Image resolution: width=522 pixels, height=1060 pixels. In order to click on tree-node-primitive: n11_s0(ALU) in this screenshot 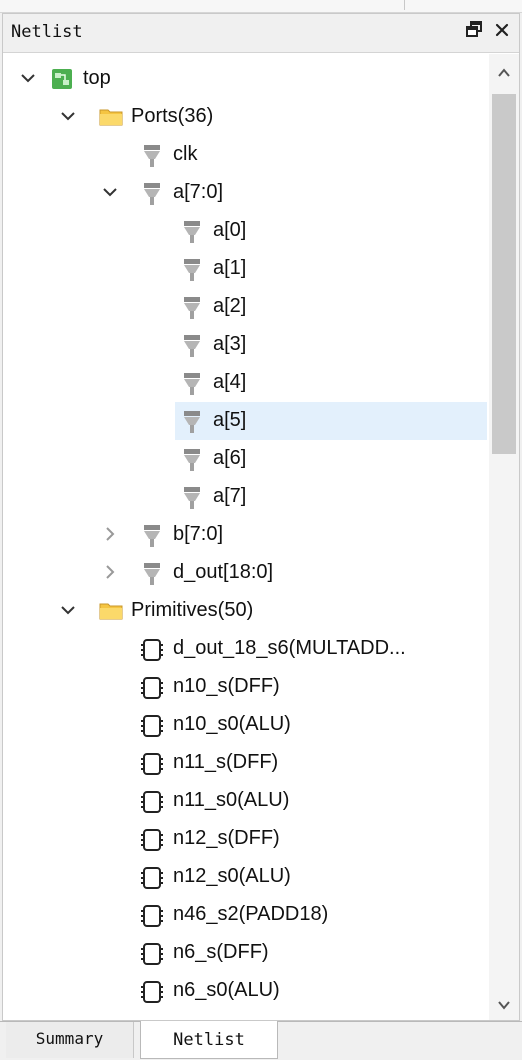, I will do `click(245, 801)`.